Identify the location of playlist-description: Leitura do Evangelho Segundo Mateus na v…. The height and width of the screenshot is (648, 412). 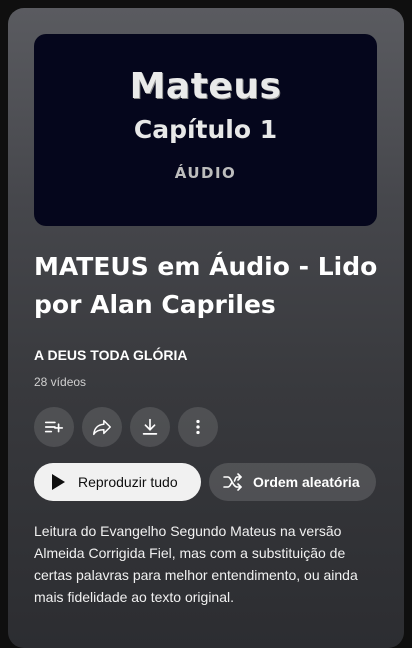
(196, 564).